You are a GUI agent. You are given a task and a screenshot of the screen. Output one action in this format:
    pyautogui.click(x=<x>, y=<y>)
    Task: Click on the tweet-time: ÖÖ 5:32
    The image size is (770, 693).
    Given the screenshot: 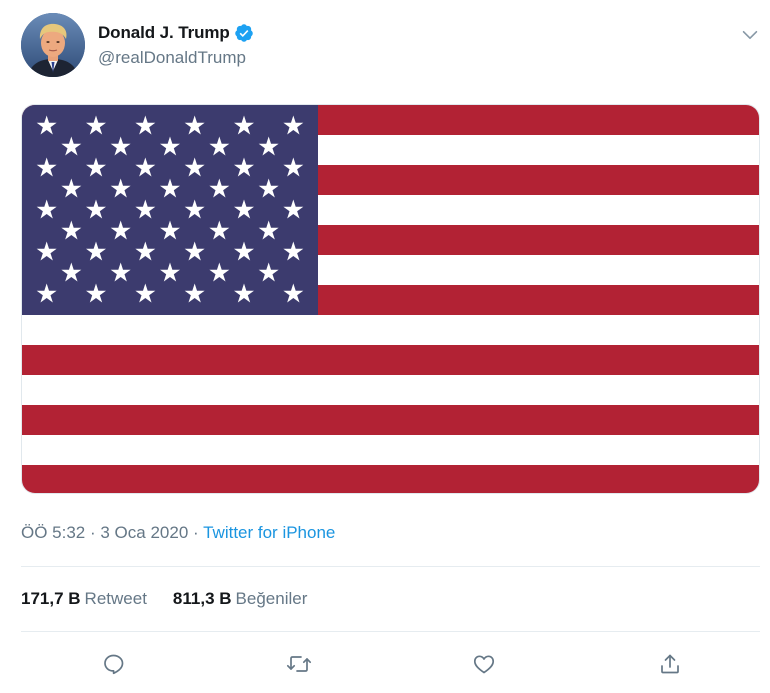 What is the action you would take?
    pyautogui.click(x=53, y=532)
    